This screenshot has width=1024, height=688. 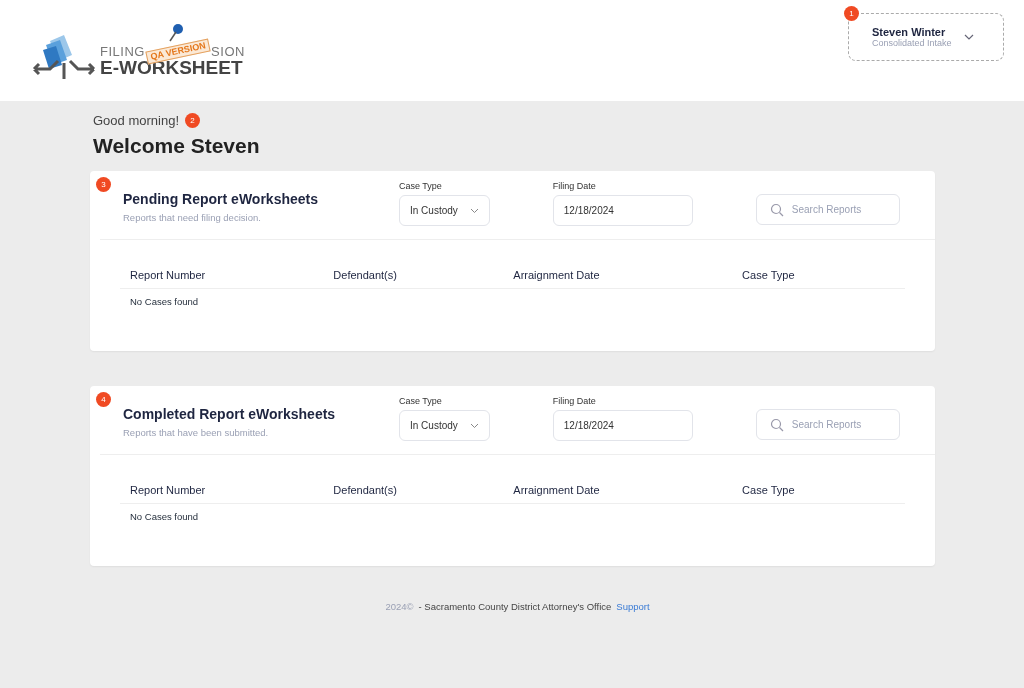 What do you see at coordinates (64, 56) in the screenshot?
I see `logo-drawing` at bounding box center [64, 56].